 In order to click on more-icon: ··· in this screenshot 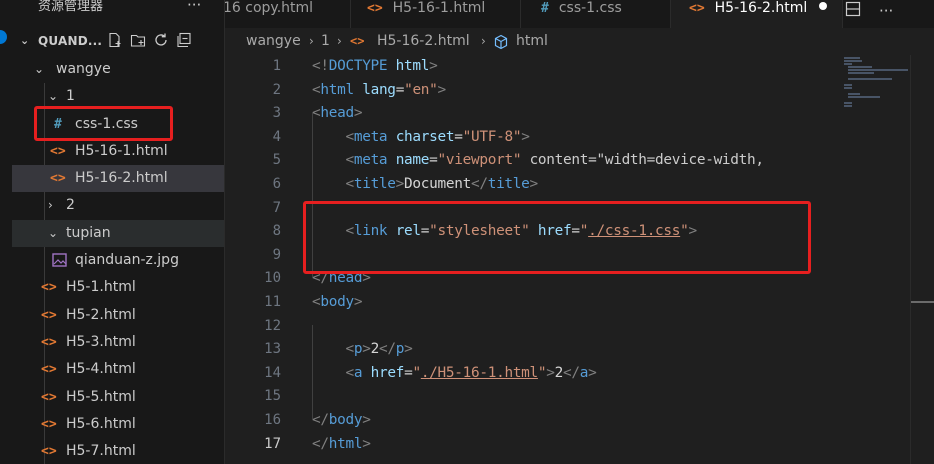, I will do `click(886, 11)`.